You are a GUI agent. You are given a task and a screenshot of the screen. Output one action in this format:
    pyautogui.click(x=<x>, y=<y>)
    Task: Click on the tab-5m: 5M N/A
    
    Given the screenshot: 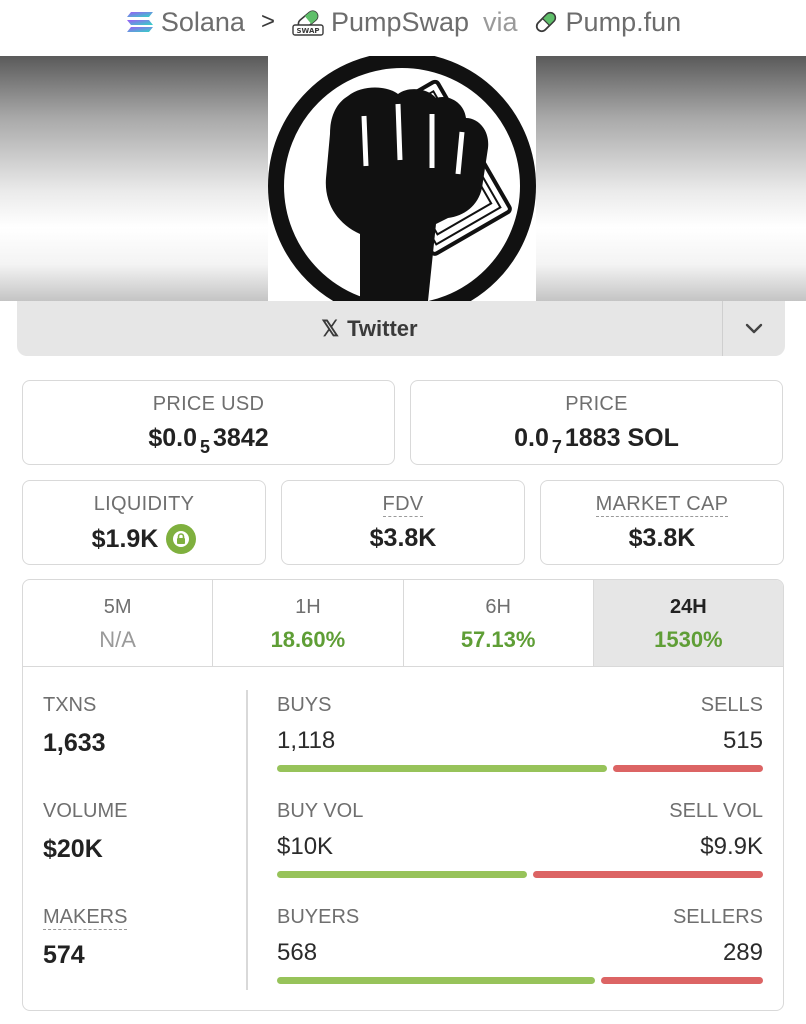 What is the action you would take?
    pyautogui.click(x=118, y=623)
    